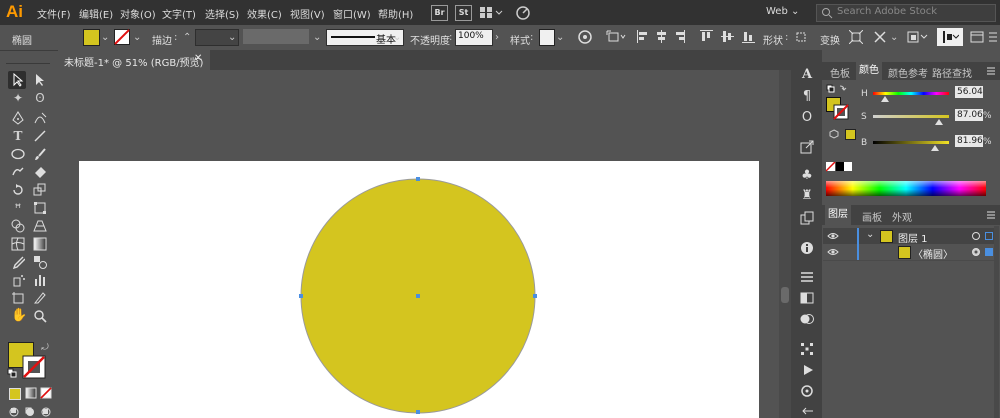 Image resolution: width=1000 pixels, height=418 pixels. What do you see at coordinates (19, 316) in the screenshot?
I see `hand-tool-icon: ✋` at bounding box center [19, 316].